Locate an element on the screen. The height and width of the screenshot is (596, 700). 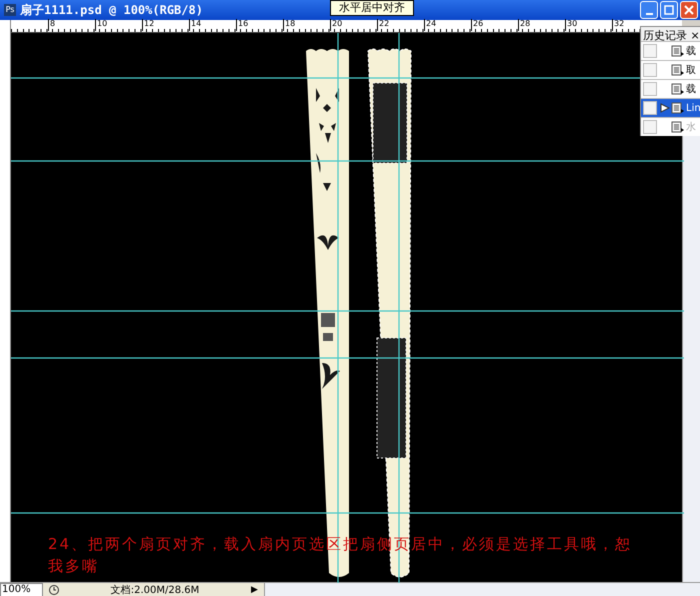
zoom-field: 100% is located at coordinates (21, 589).